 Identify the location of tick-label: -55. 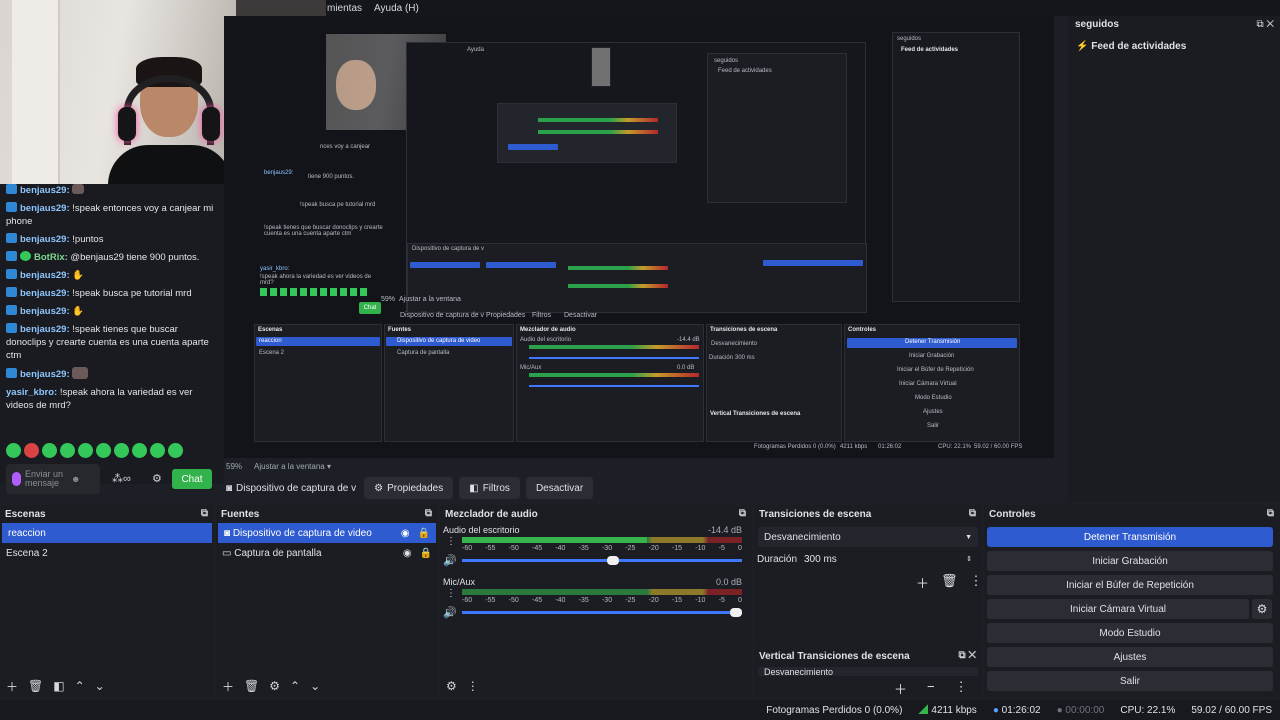
(490, 548).